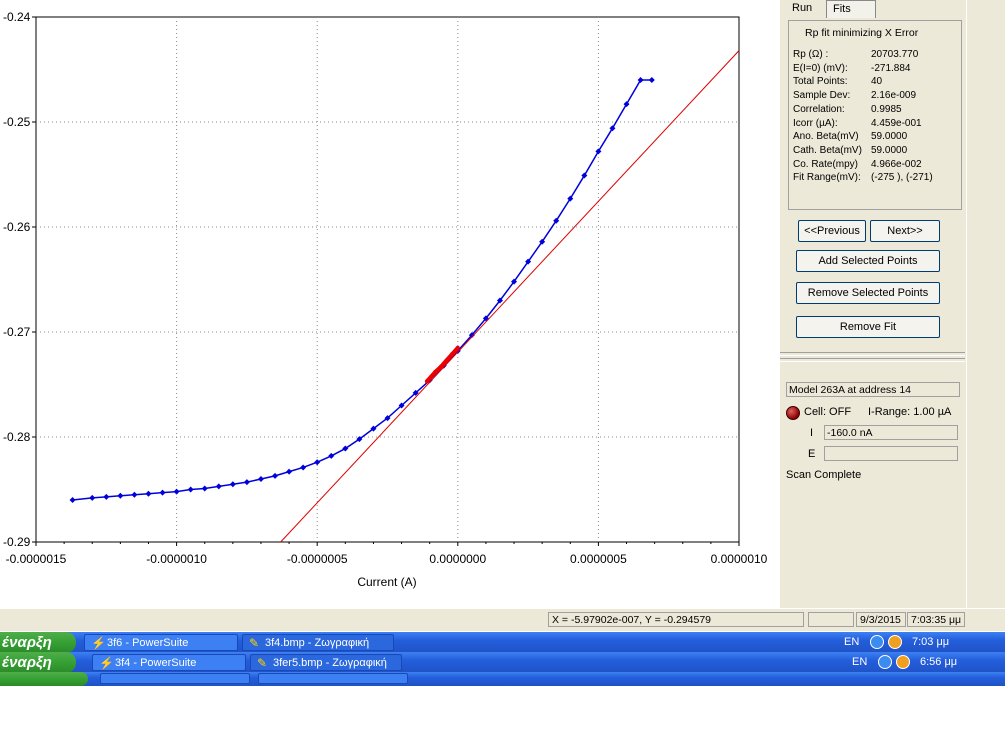 Image resolution: width=1005 pixels, height=754 pixels. Describe the element at coordinates (891, 432) in the screenshot. I see `current-value: -160.0 nA` at that location.